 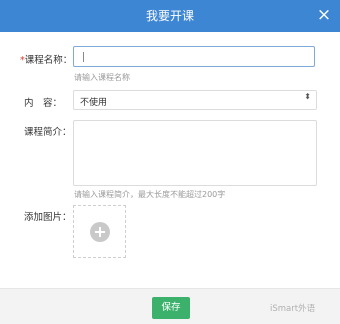 What do you see at coordinates (102, 77) in the screenshot?
I see `course-name-hint: 请输入课程名称` at bounding box center [102, 77].